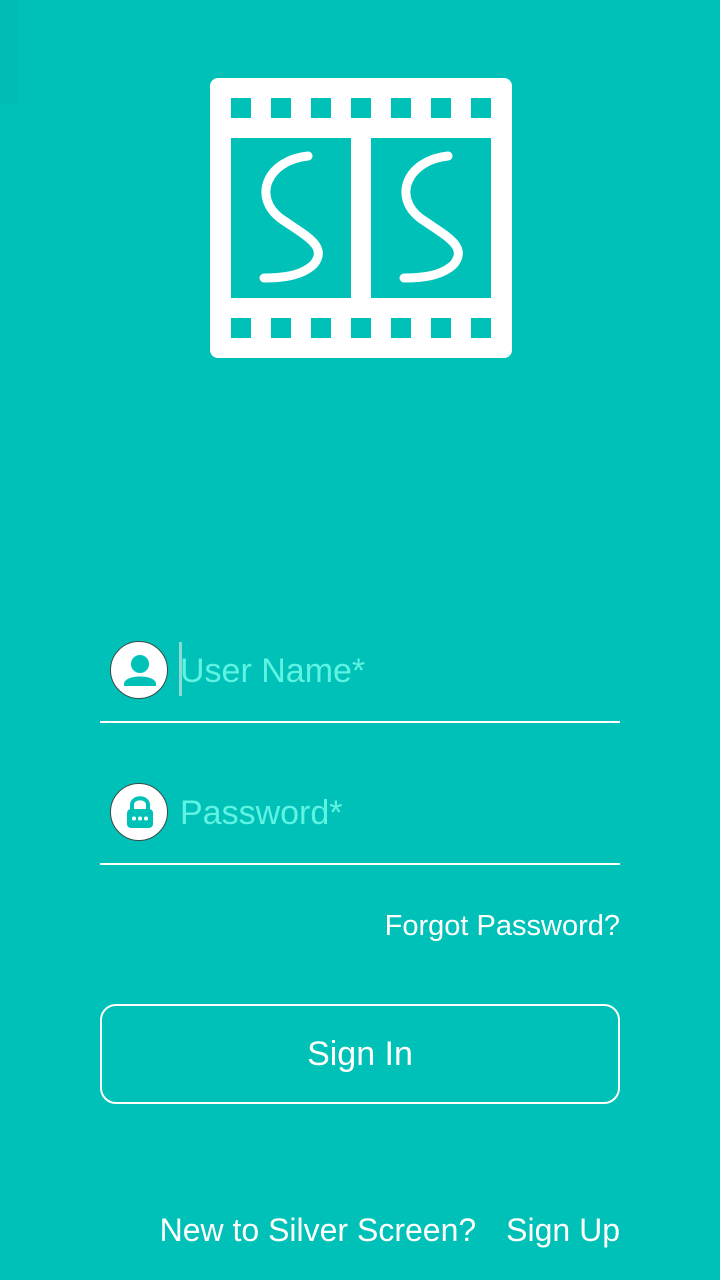 Image resolution: width=720 pixels, height=1280 pixels. I want to click on lock-icon, so click(139, 812).